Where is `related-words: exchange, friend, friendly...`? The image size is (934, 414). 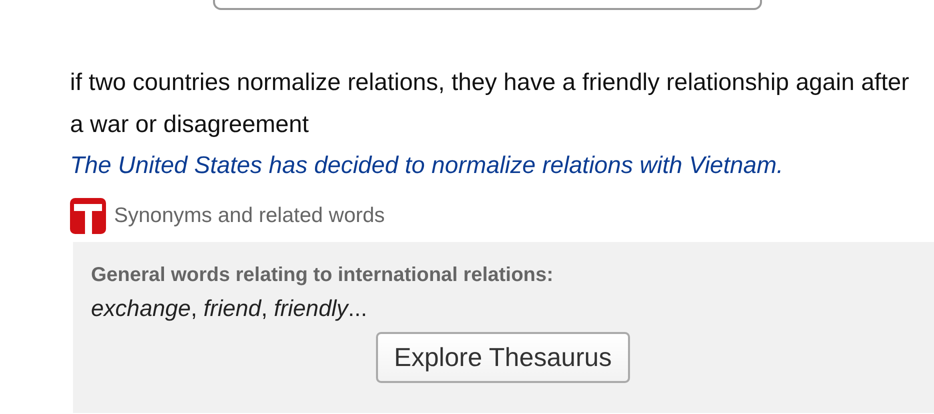 related-words: exchange, friend, friendly... is located at coordinates (229, 308).